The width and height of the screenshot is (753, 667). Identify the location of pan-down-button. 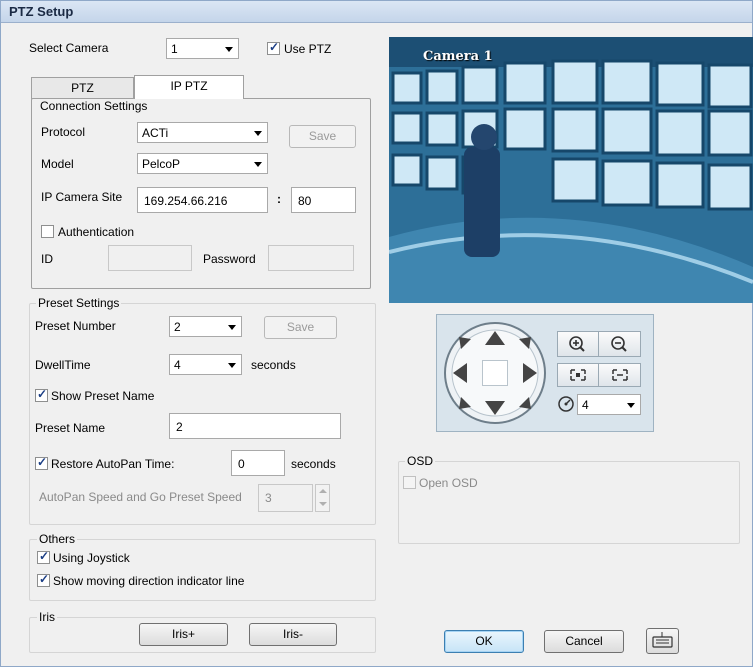
(495, 407).